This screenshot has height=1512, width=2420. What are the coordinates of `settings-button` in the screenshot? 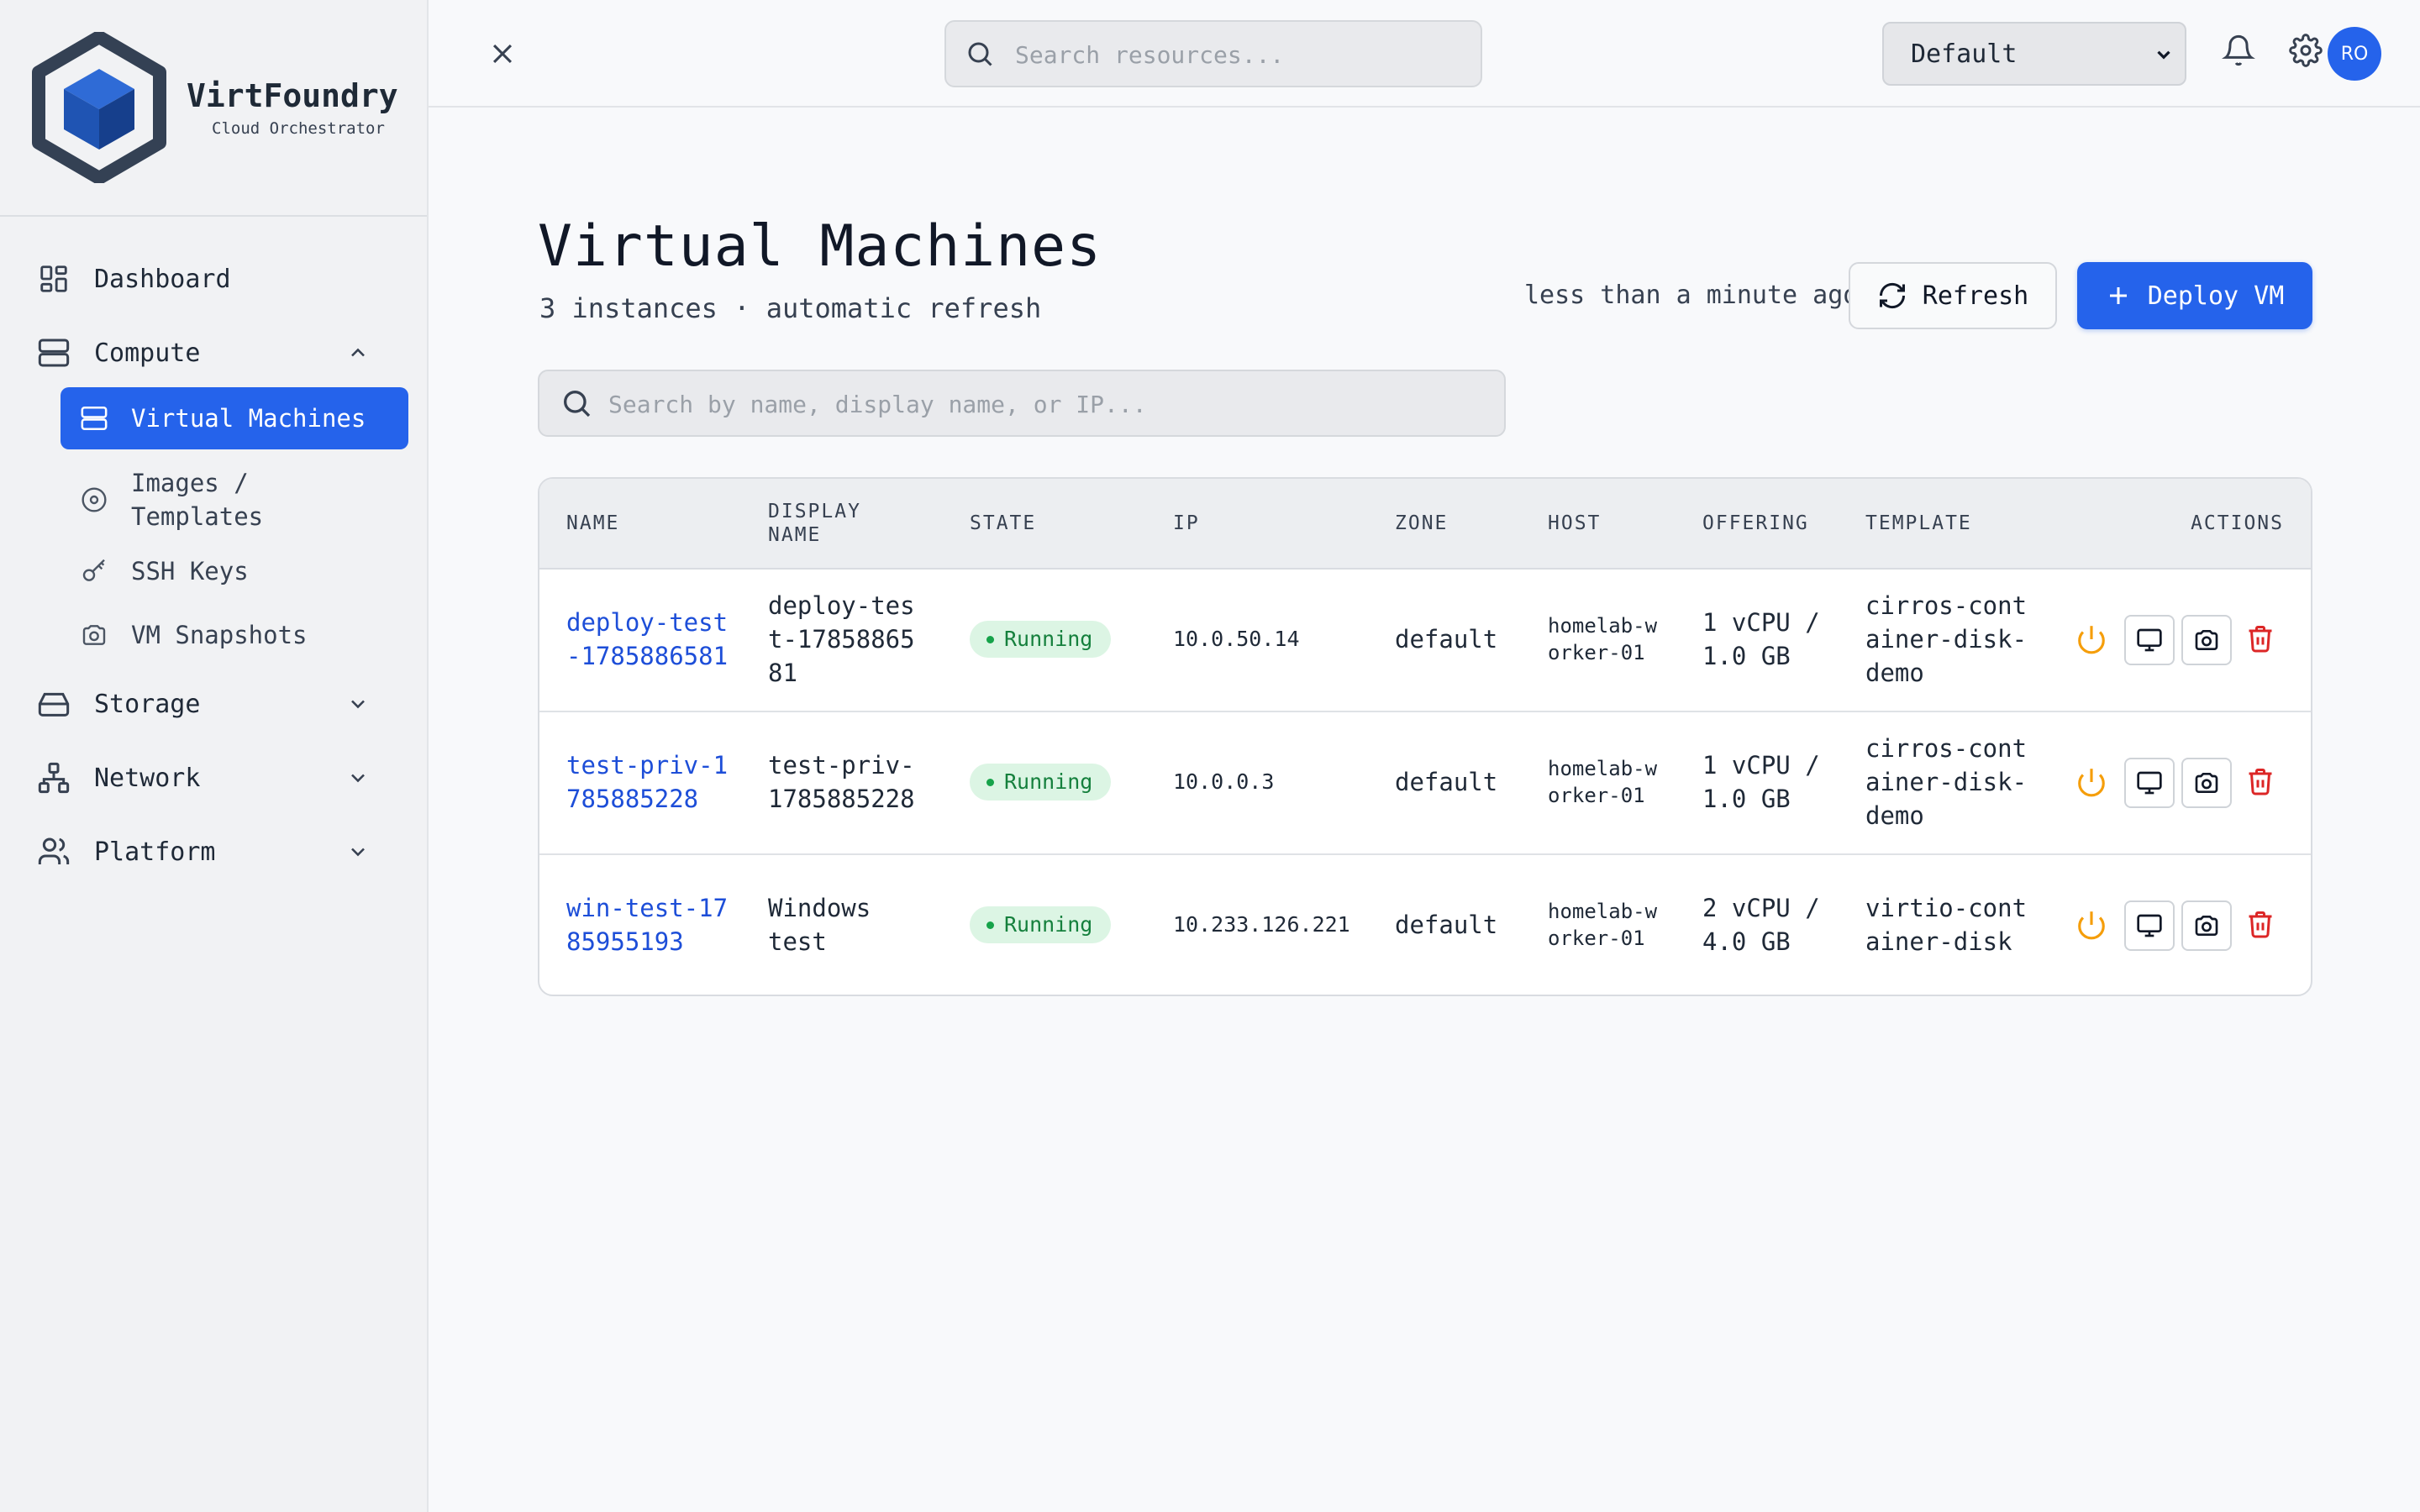 It's located at (2306, 50).